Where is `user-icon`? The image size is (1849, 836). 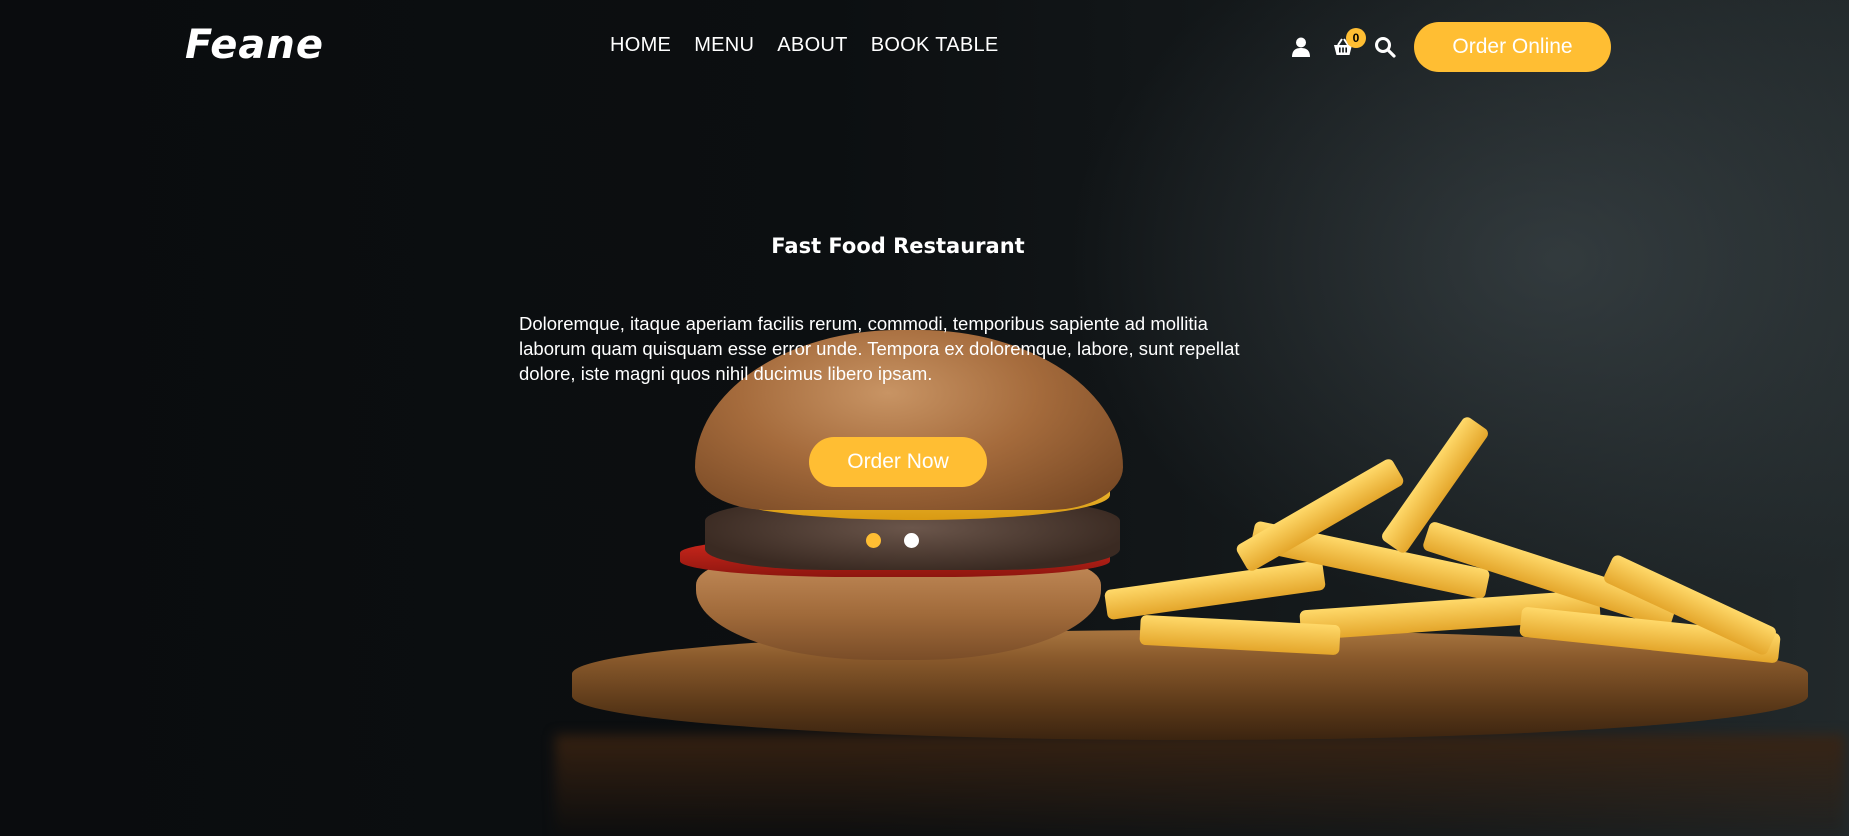
user-icon is located at coordinates (1301, 47).